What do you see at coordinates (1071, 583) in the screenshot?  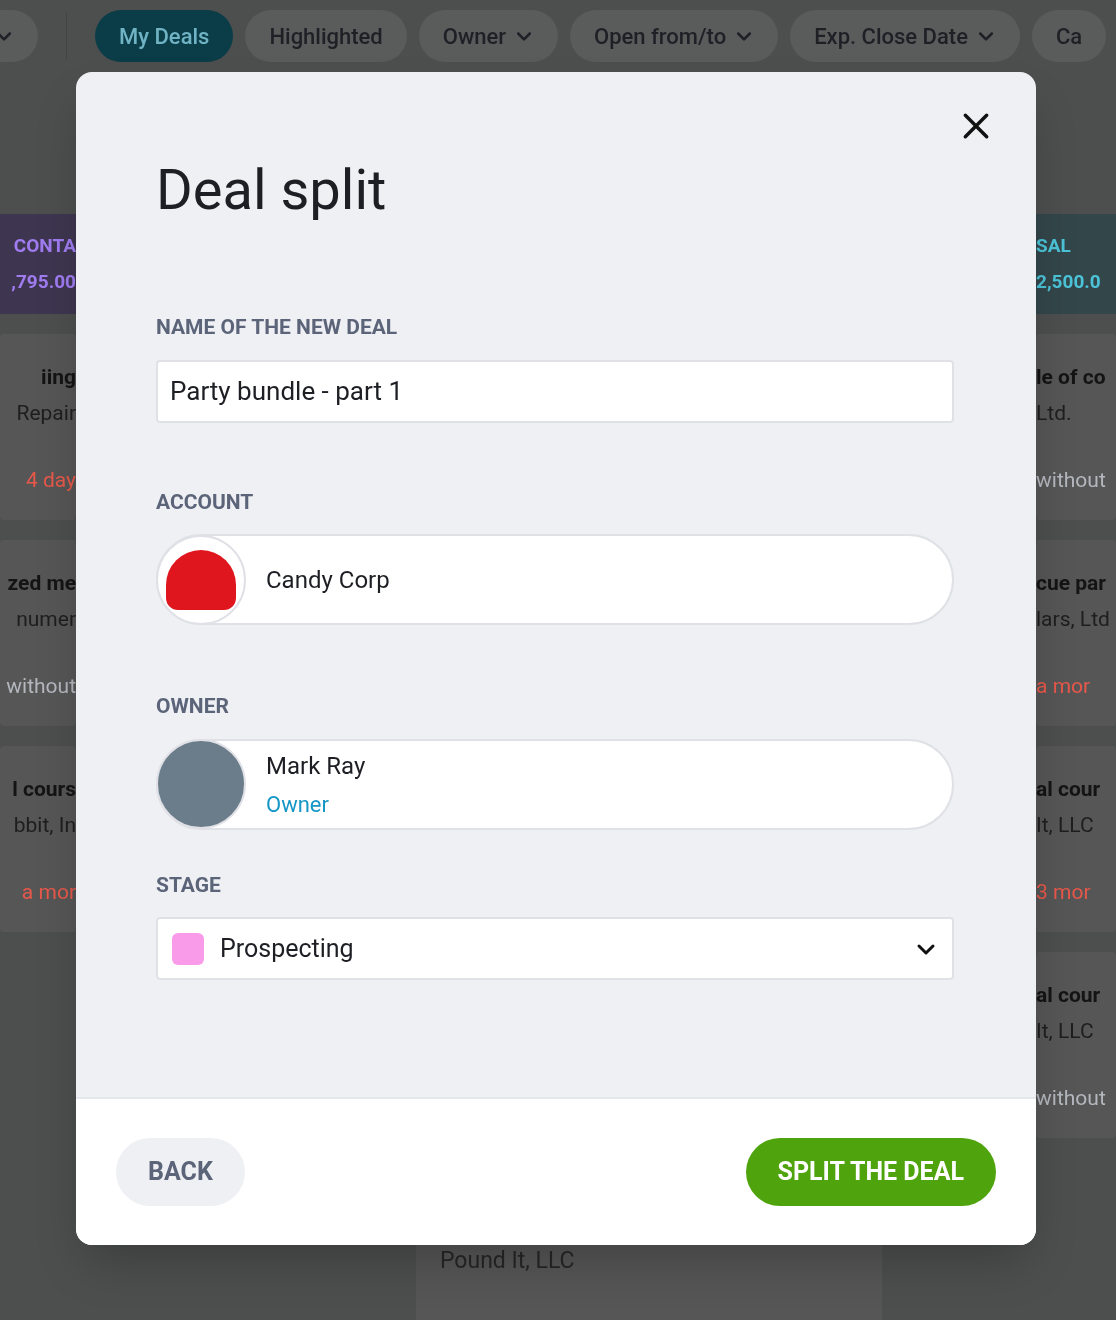 I see `deal-title: cue par` at bounding box center [1071, 583].